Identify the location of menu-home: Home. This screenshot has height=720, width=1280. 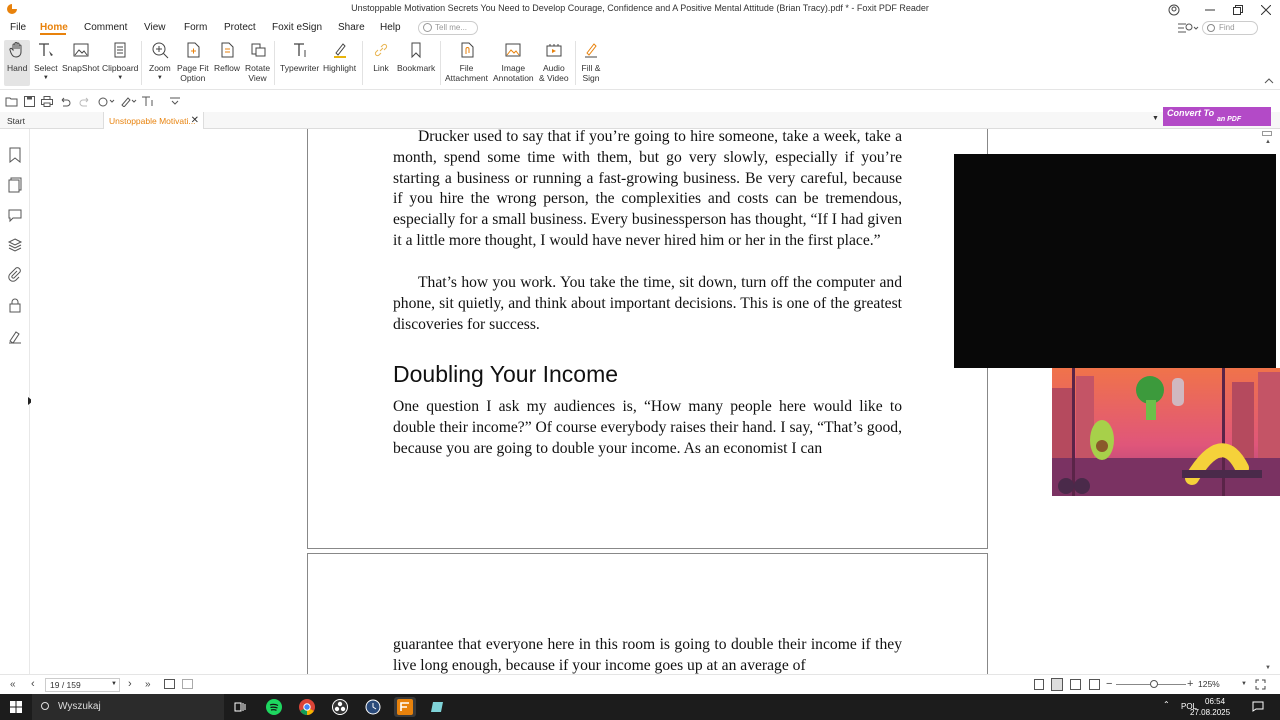
(54, 27).